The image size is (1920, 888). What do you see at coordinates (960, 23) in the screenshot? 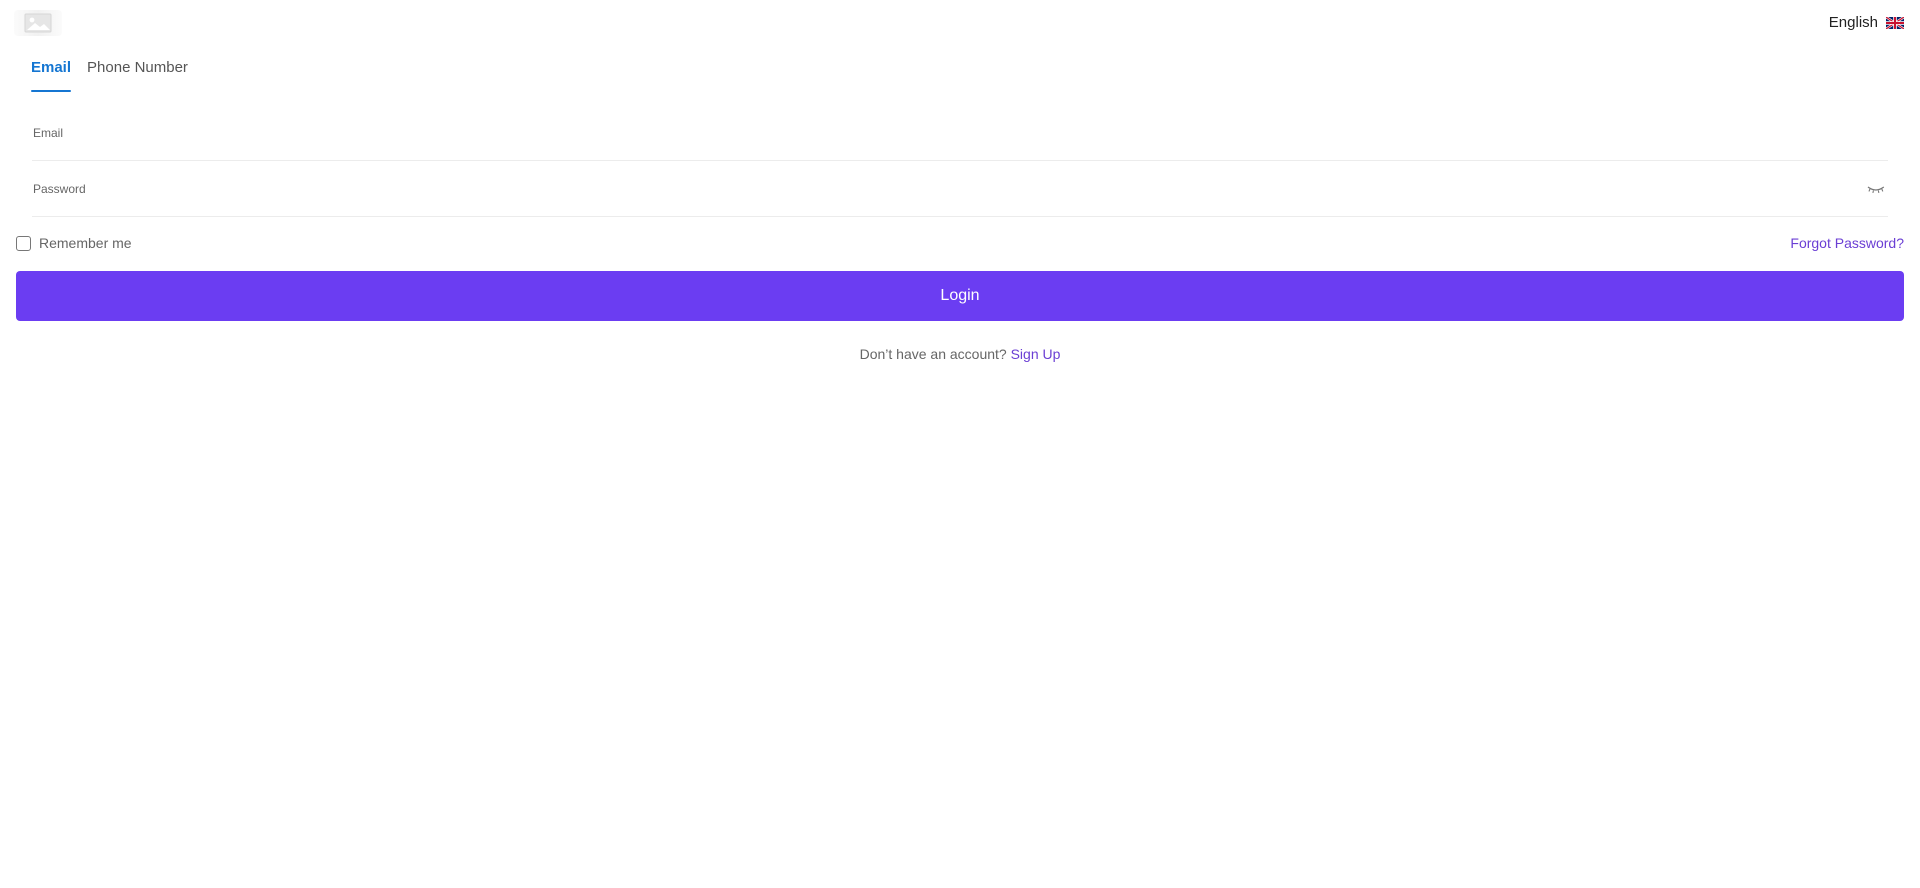
I see `header: English` at bounding box center [960, 23].